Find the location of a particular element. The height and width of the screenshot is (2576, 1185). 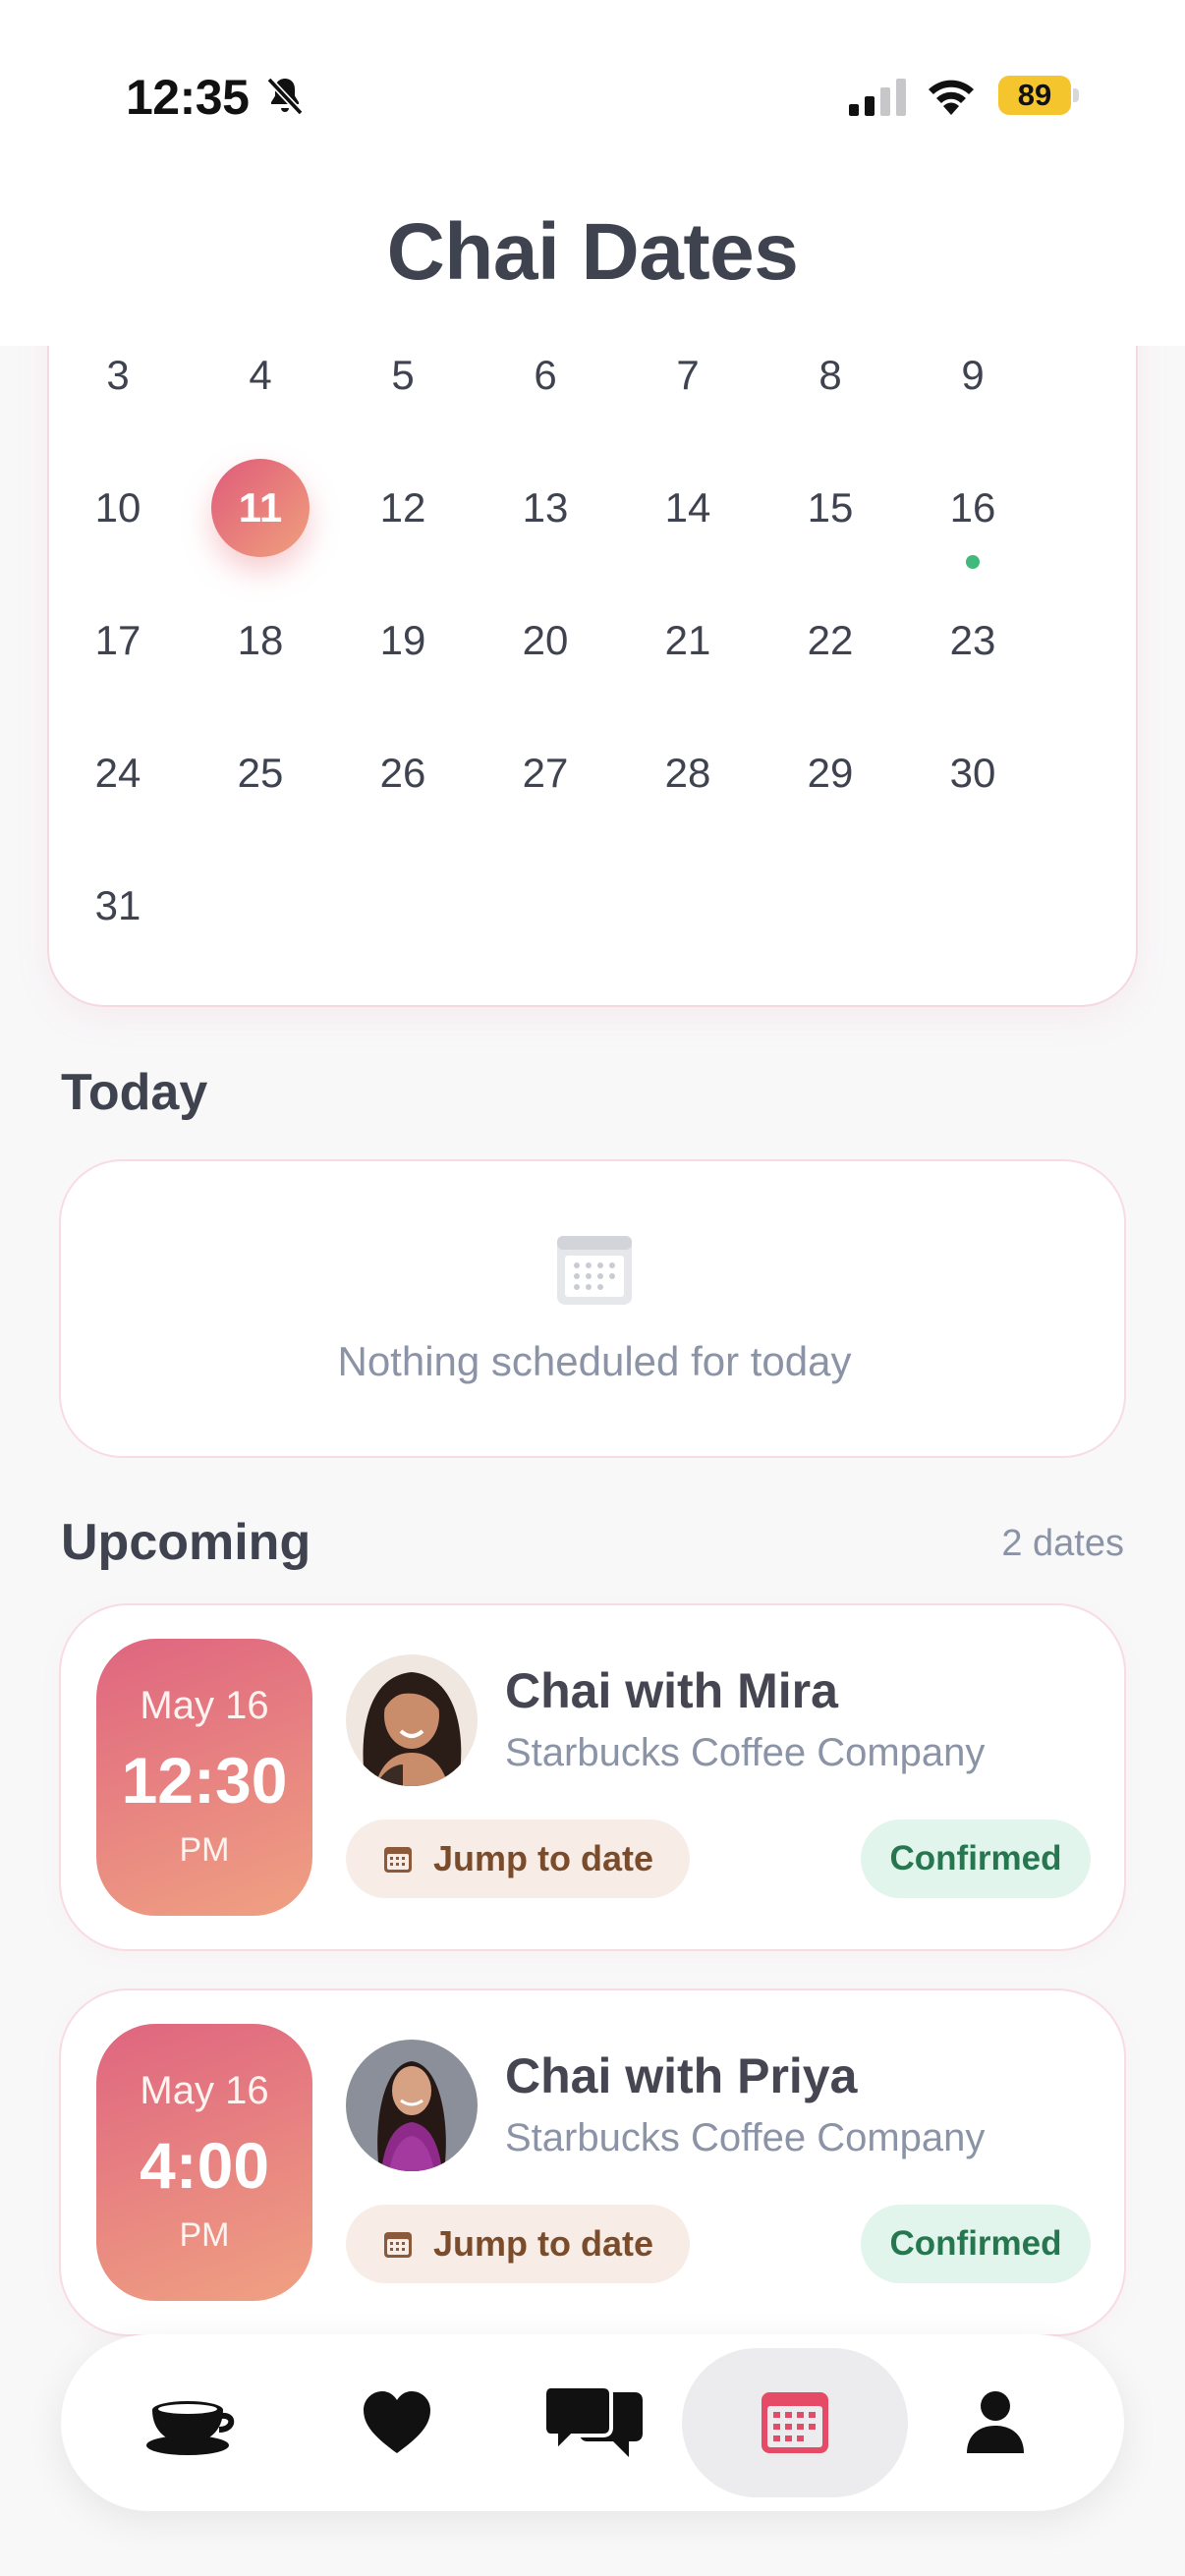

heart-icon is located at coordinates (397, 2422).